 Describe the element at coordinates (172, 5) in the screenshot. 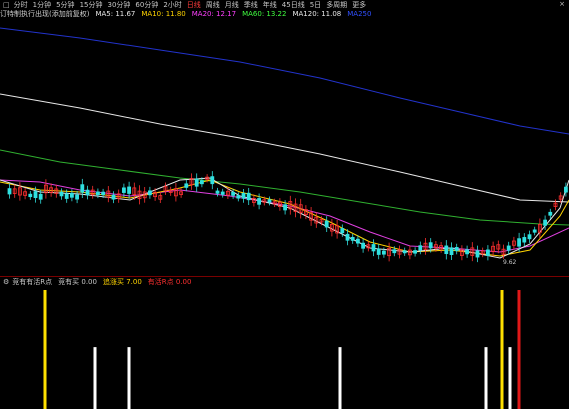

I see `period-tab: 2小时` at that location.